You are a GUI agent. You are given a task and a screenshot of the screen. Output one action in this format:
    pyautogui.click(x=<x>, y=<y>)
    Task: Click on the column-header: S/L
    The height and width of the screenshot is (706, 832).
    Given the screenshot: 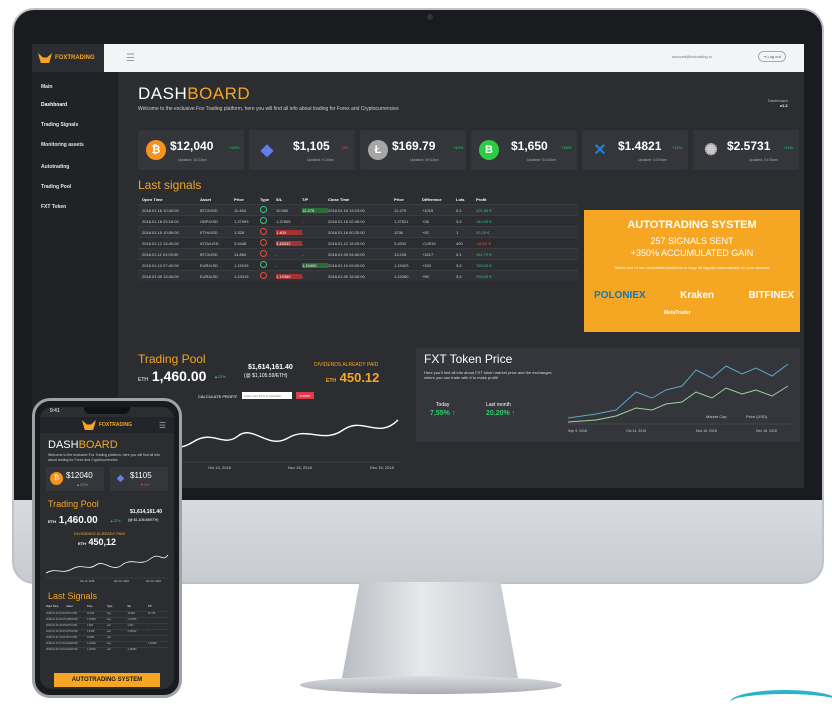 What is the action you would take?
    pyautogui.click(x=279, y=199)
    